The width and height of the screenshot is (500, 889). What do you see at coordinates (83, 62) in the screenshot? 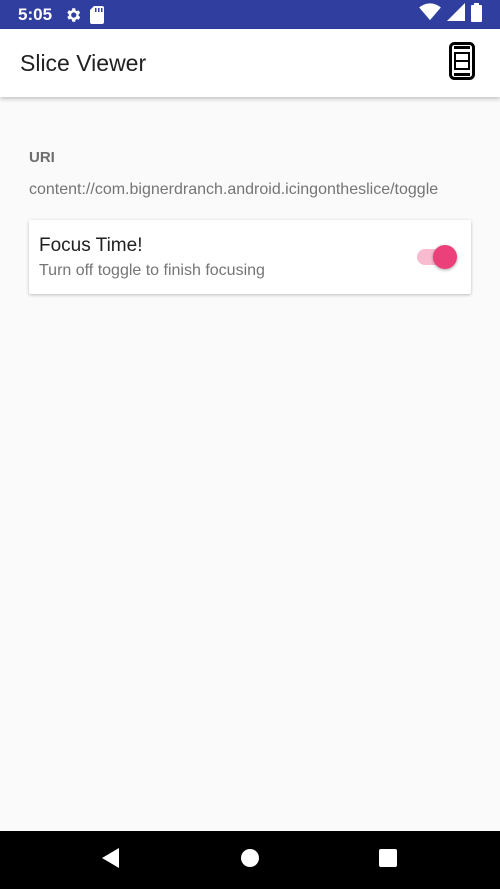
I see `page-title: Slice Viewer` at bounding box center [83, 62].